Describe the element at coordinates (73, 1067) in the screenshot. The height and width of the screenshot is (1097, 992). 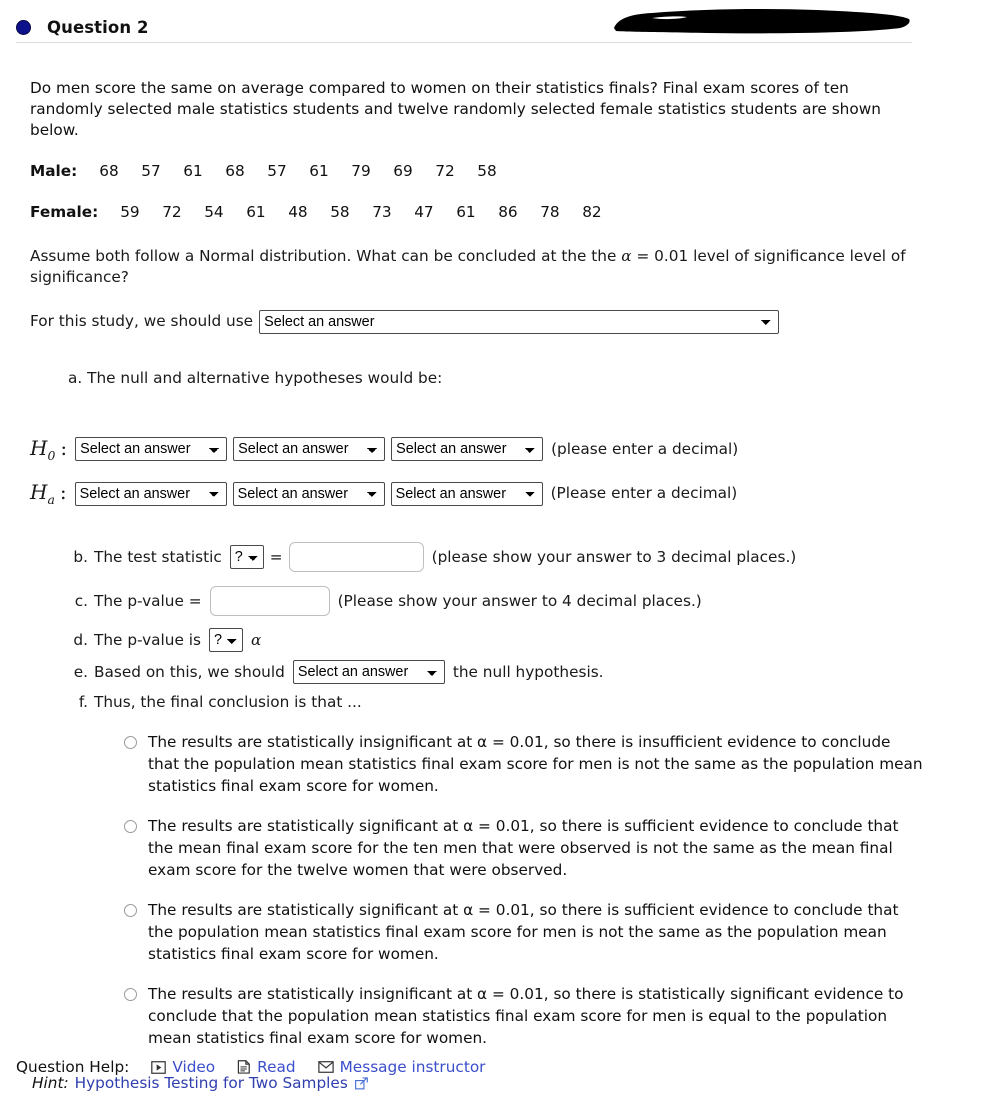
I see `question-help-label: Question Help:` at that location.